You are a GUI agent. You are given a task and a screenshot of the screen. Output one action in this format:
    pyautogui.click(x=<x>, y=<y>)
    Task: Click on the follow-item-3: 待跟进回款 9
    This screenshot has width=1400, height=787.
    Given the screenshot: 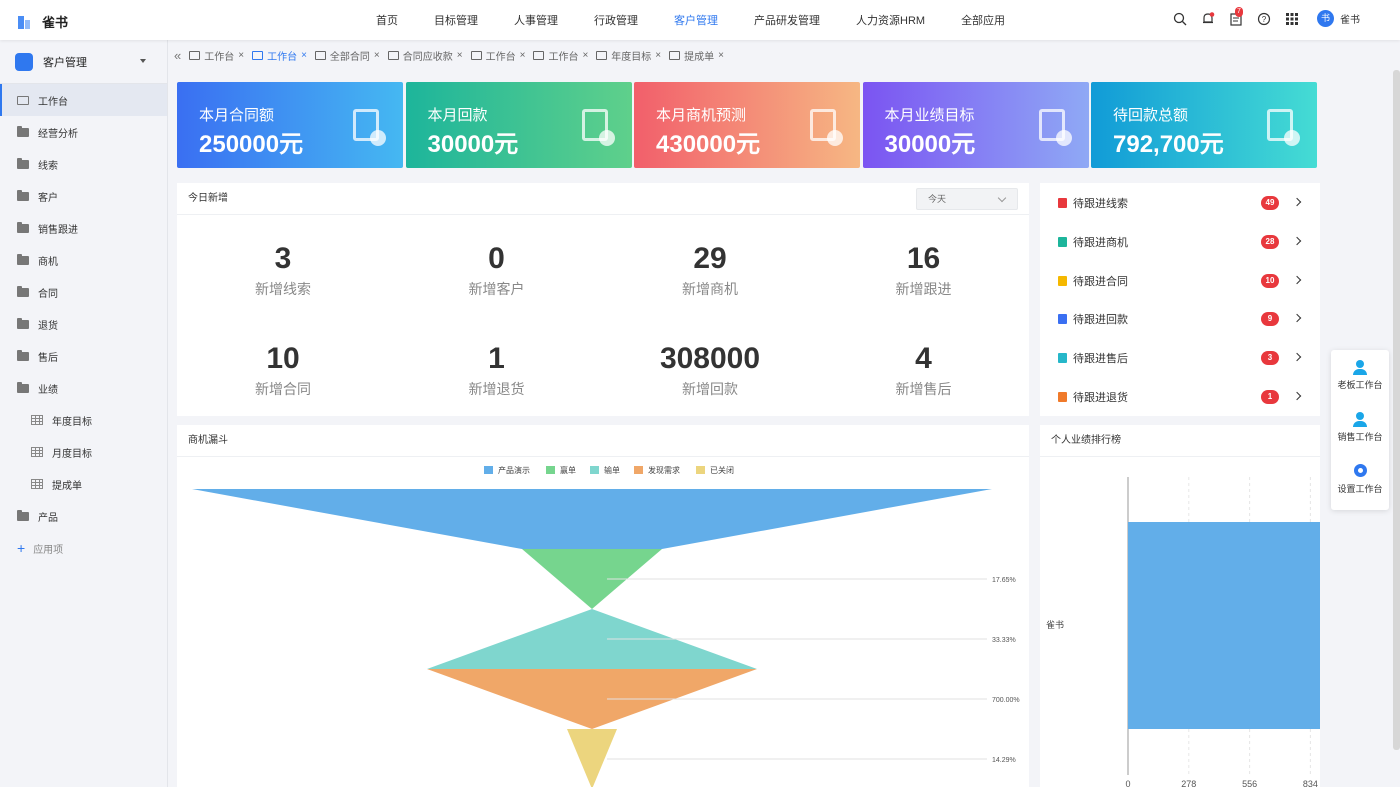 What is the action you would take?
    pyautogui.click(x=1183, y=319)
    